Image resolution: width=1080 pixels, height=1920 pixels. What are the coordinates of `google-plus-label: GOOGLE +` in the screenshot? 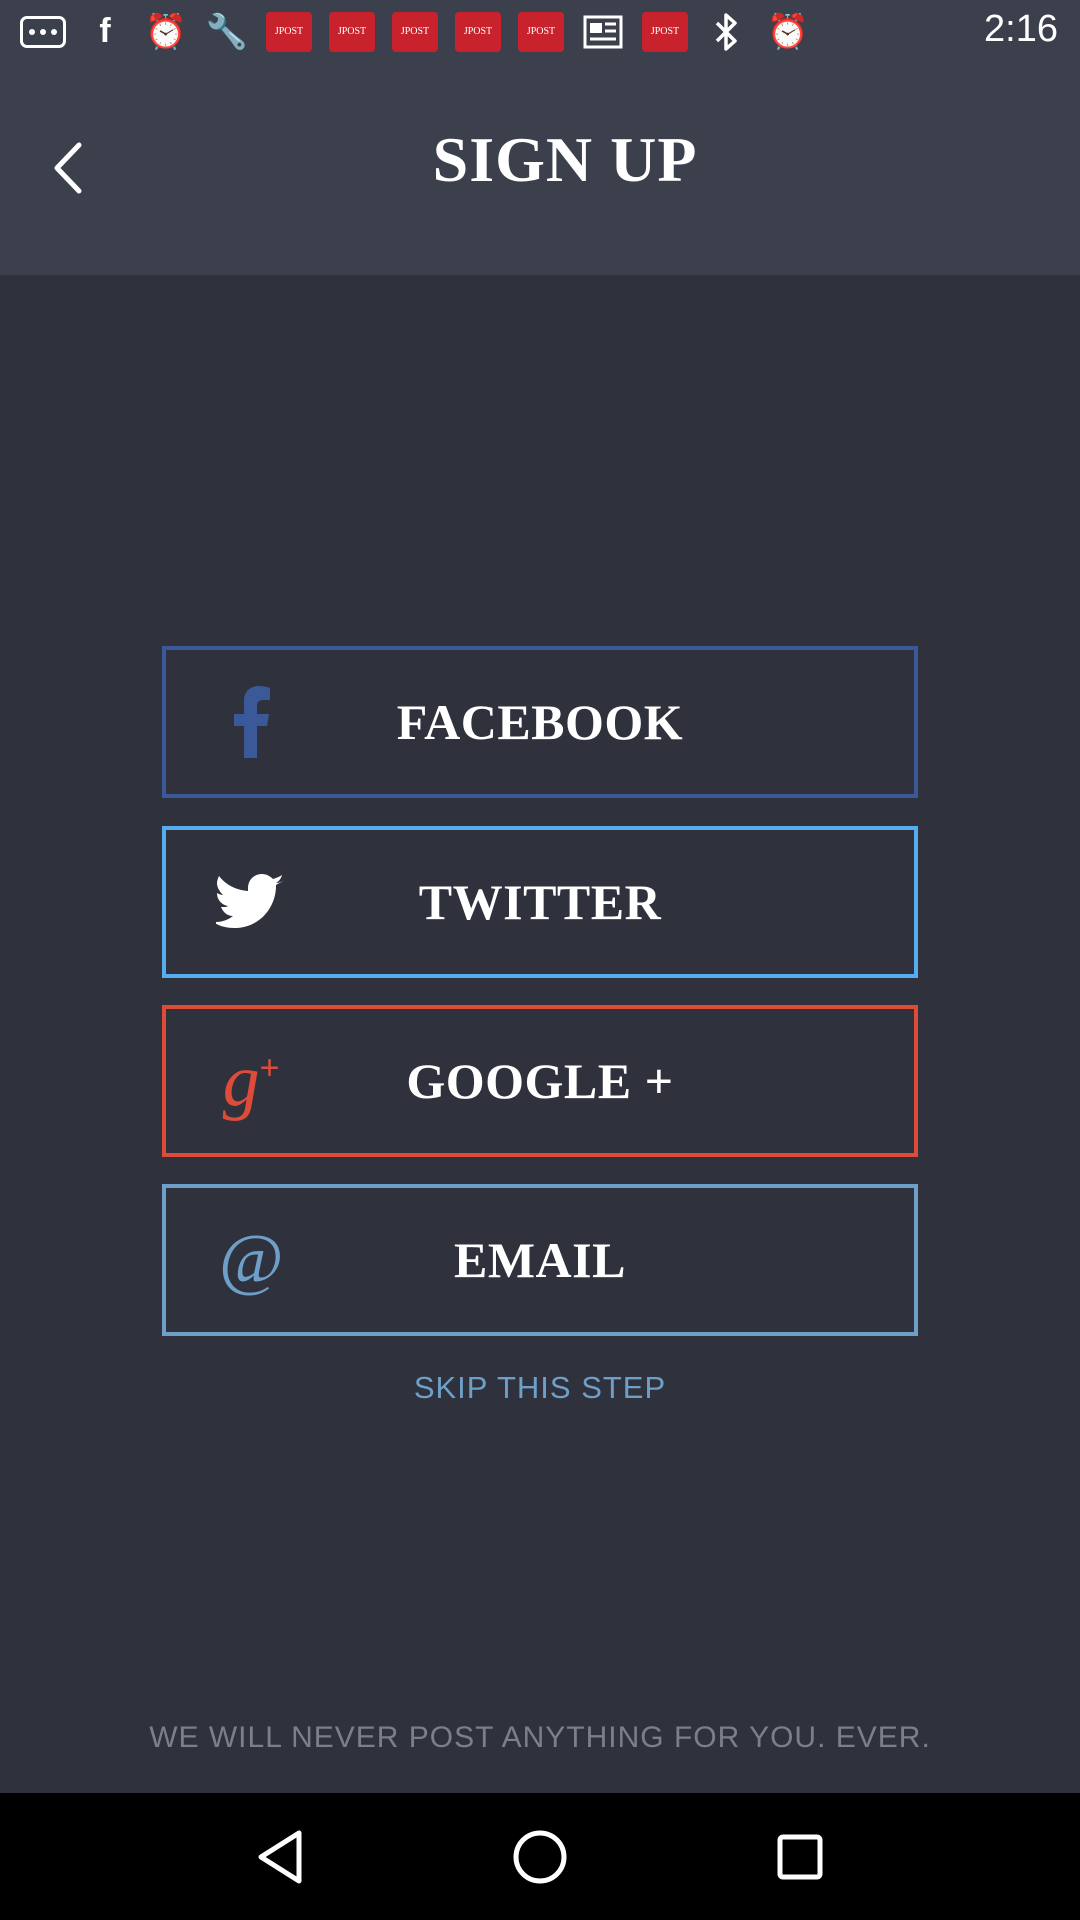 It's located at (540, 1081).